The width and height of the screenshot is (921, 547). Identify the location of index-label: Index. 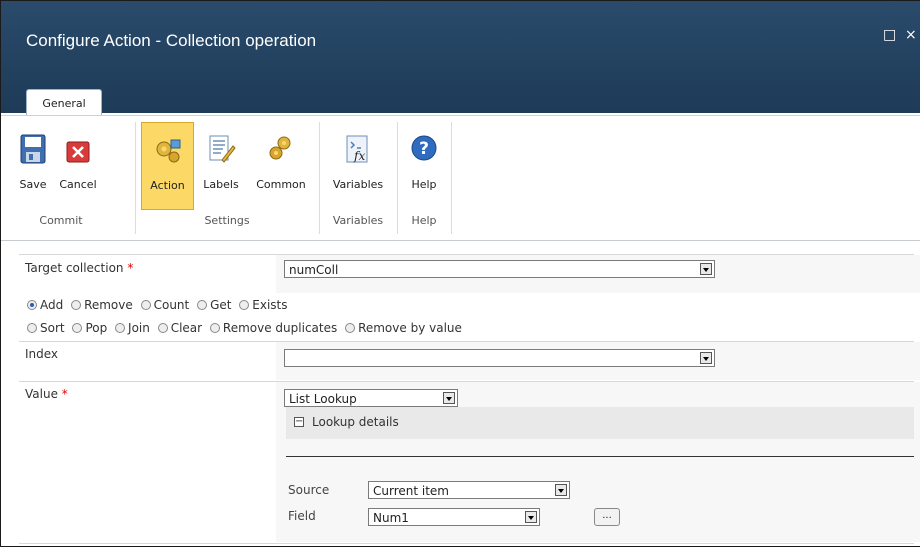
(42, 354).